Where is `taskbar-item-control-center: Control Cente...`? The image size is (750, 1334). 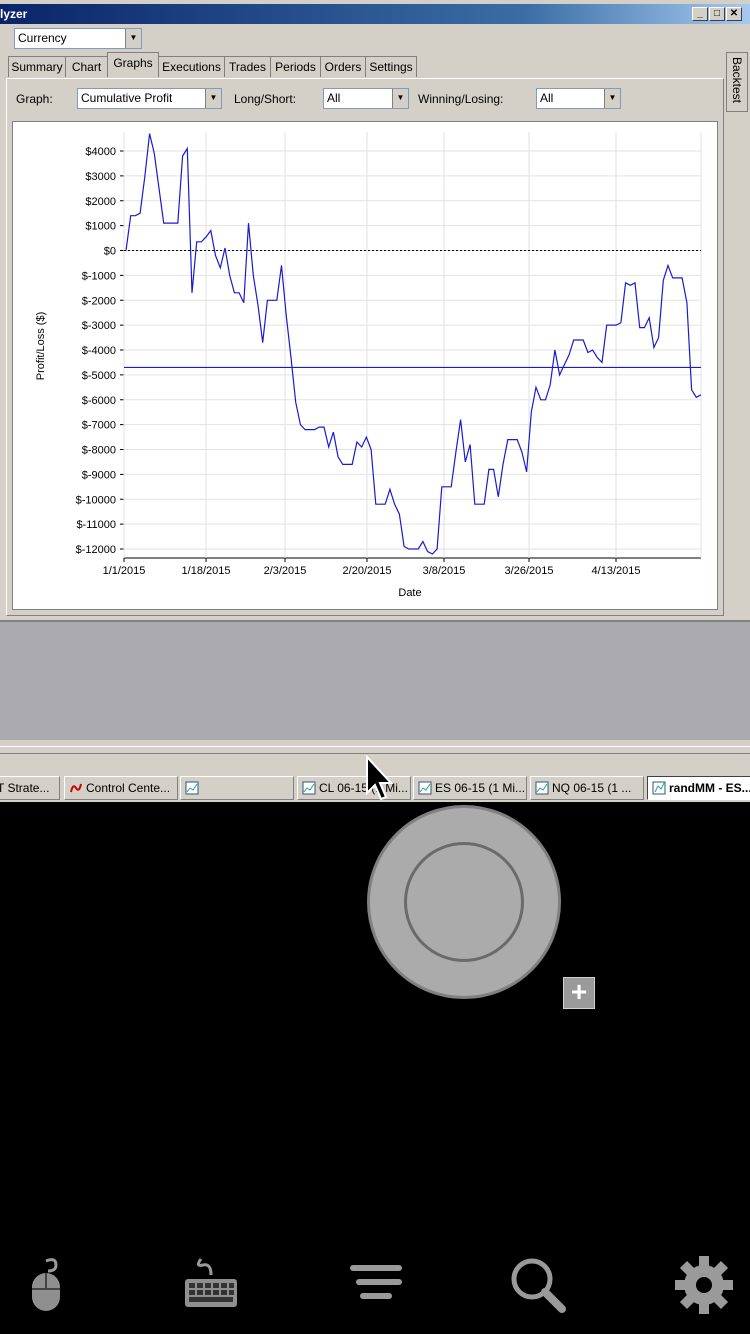
taskbar-item-control-center: Control Cente... is located at coordinates (121, 788).